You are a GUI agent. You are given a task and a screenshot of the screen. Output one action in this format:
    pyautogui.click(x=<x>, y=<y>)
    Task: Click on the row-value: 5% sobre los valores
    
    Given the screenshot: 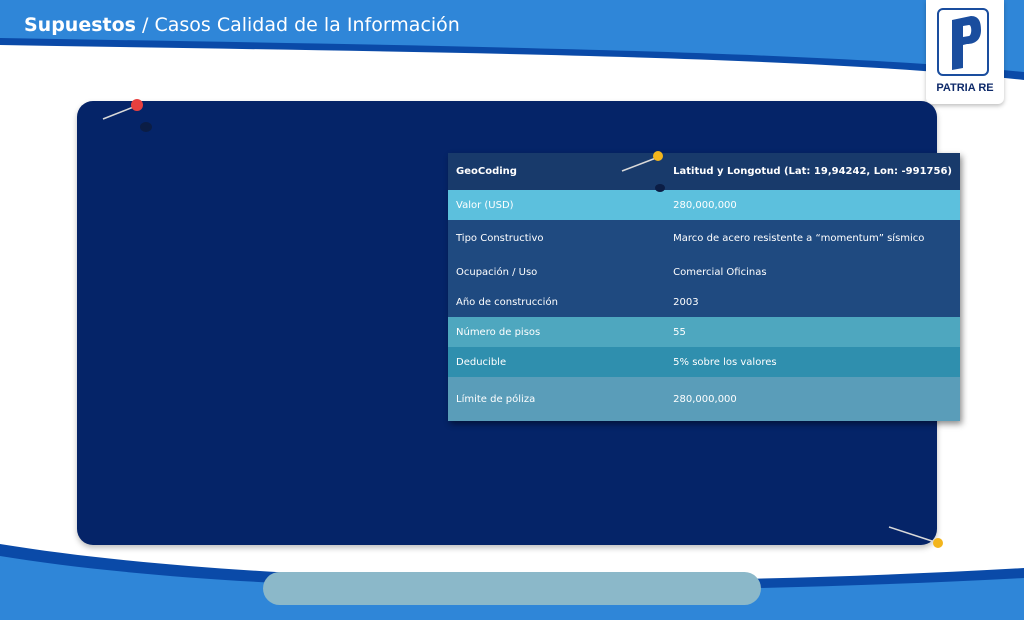 What is the action you would take?
    pyautogui.click(x=725, y=362)
    